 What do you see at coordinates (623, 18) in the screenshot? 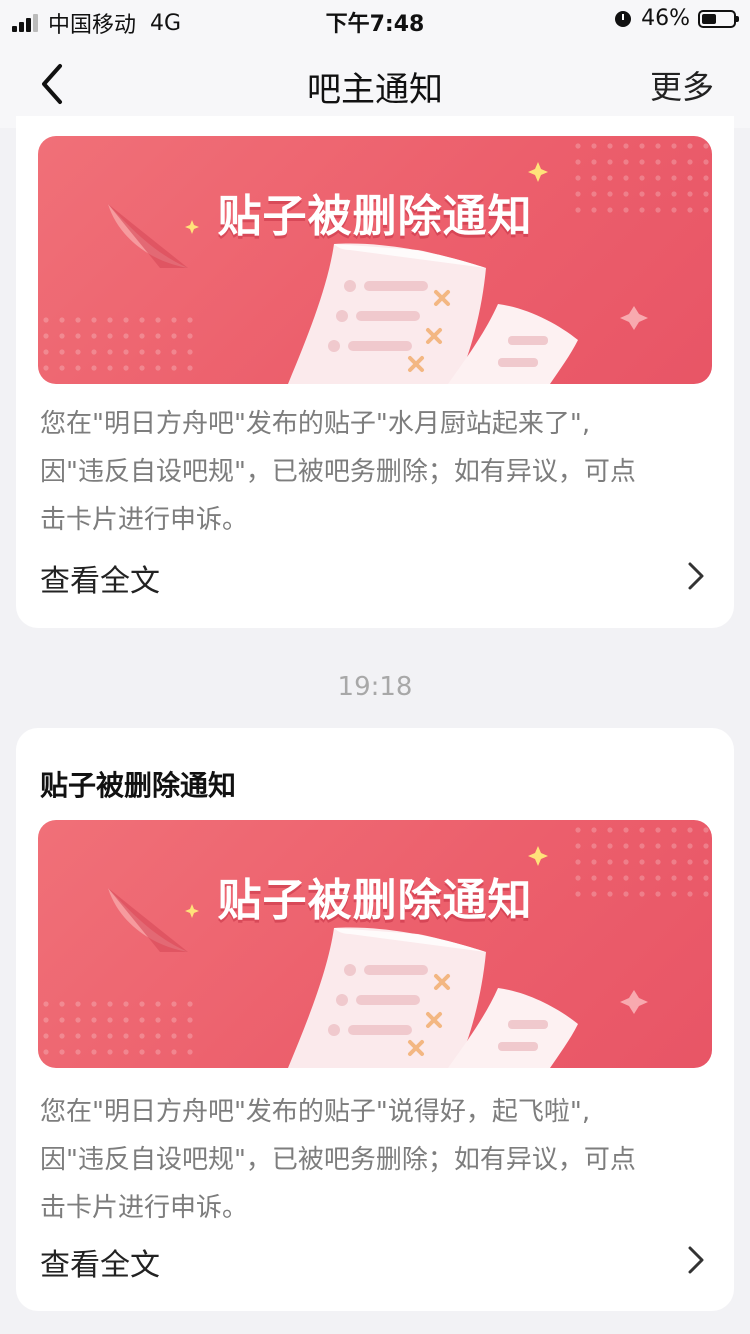
I see `alarm-icon` at bounding box center [623, 18].